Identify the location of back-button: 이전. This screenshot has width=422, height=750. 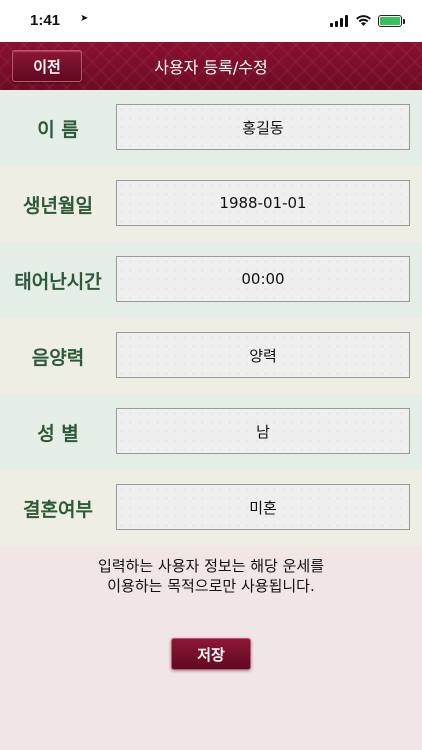
(47, 66).